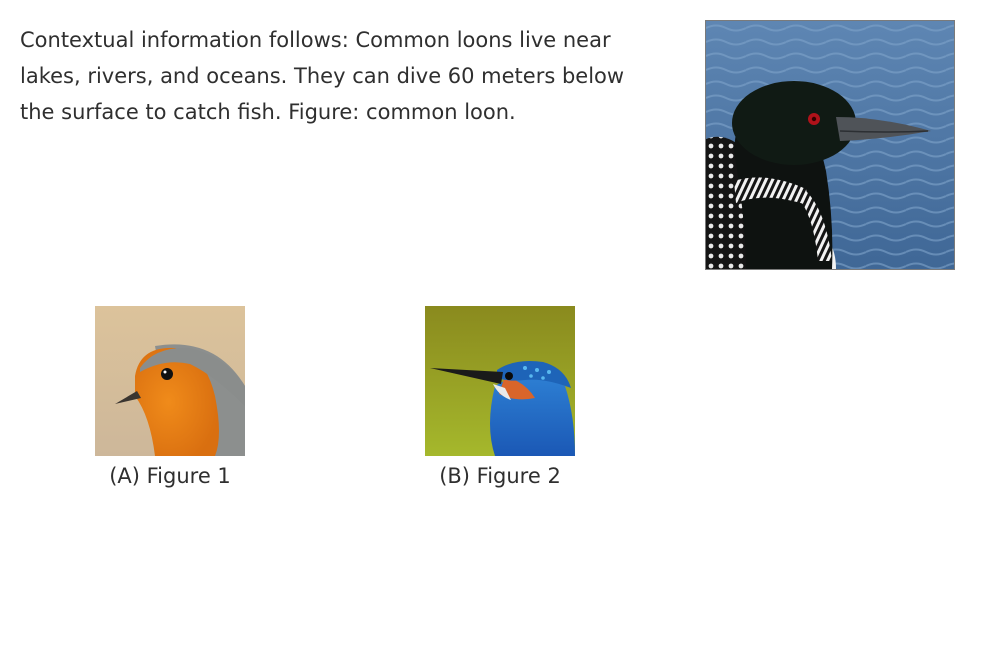 The height and width of the screenshot is (650, 1000). What do you see at coordinates (500, 476) in the screenshot?
I see `option-b-label: (B) Figure 2` at bounding box center [500, 476].